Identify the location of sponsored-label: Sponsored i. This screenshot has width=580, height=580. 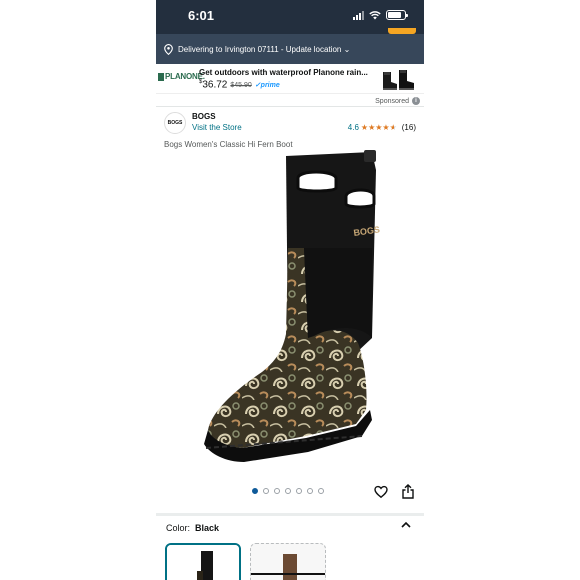
(397, 101).